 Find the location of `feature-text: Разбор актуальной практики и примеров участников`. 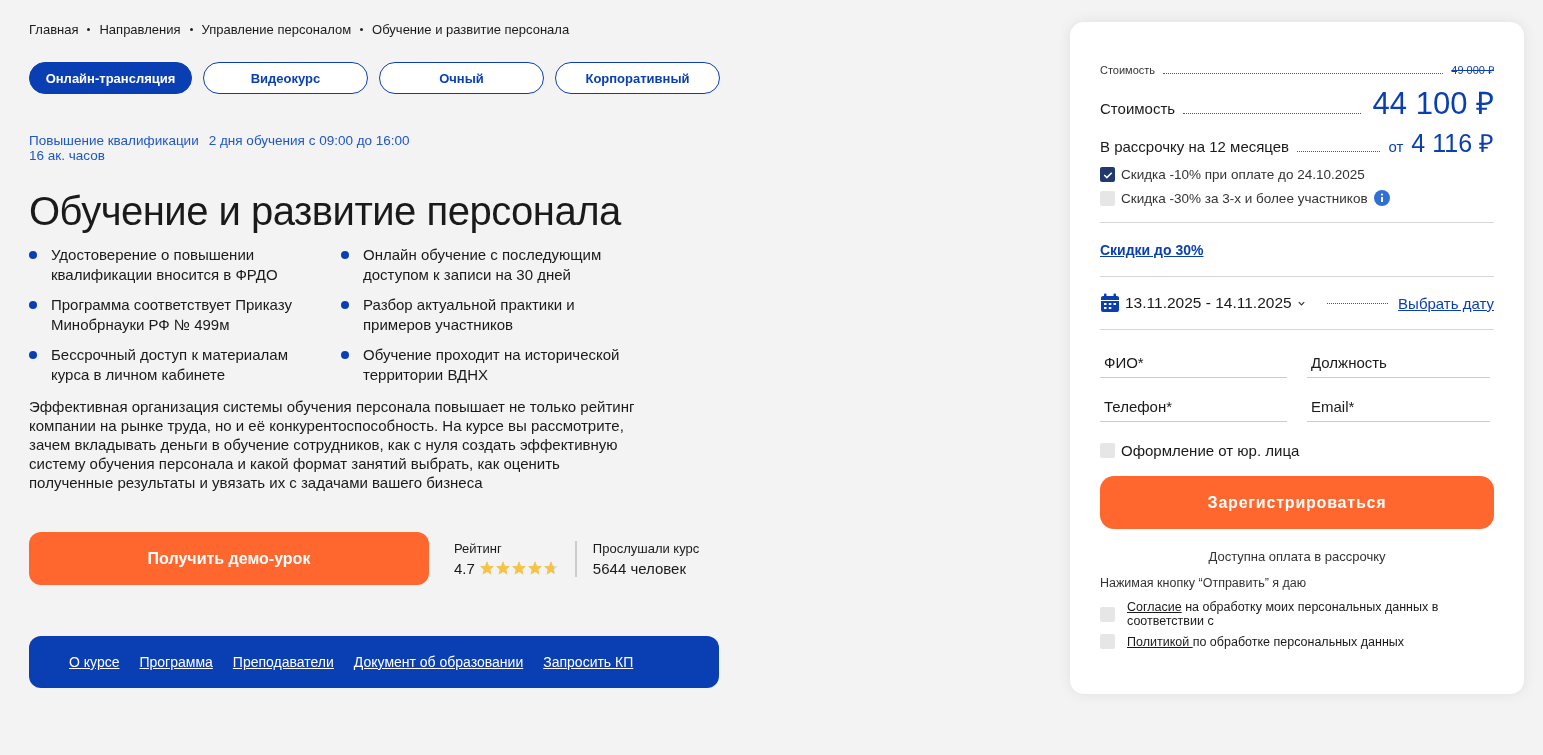

feature-text: Разбор актуальной практики и примеров участников is located at coordinates (469, 315).